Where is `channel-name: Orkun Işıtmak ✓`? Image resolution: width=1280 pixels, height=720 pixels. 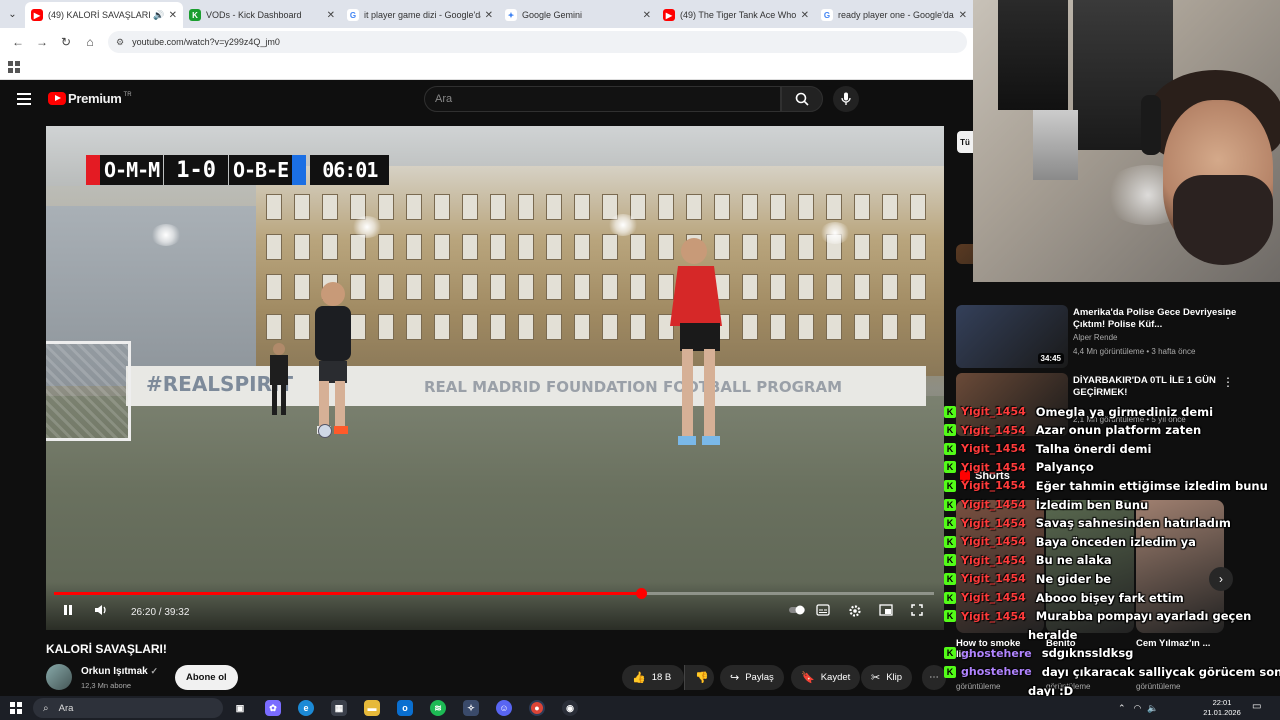 channel-name: Orkun Işıtmak ✓ is located at coordinates (119, 671).